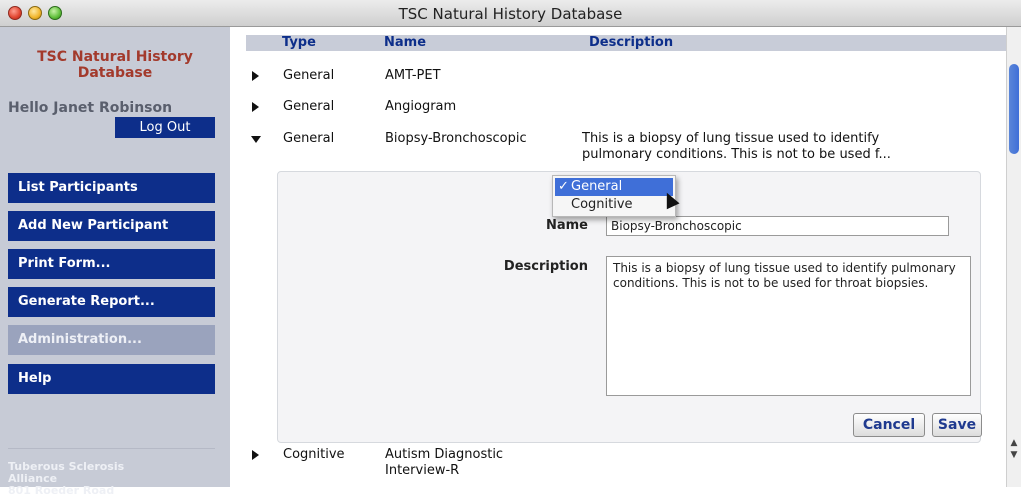 Image resolution: width=1021 pixels, height=497 pixels. What do you see at coordinates (545, 266) in the screenshot?
I see `description-label: Description` at bounding box center [545, 266].